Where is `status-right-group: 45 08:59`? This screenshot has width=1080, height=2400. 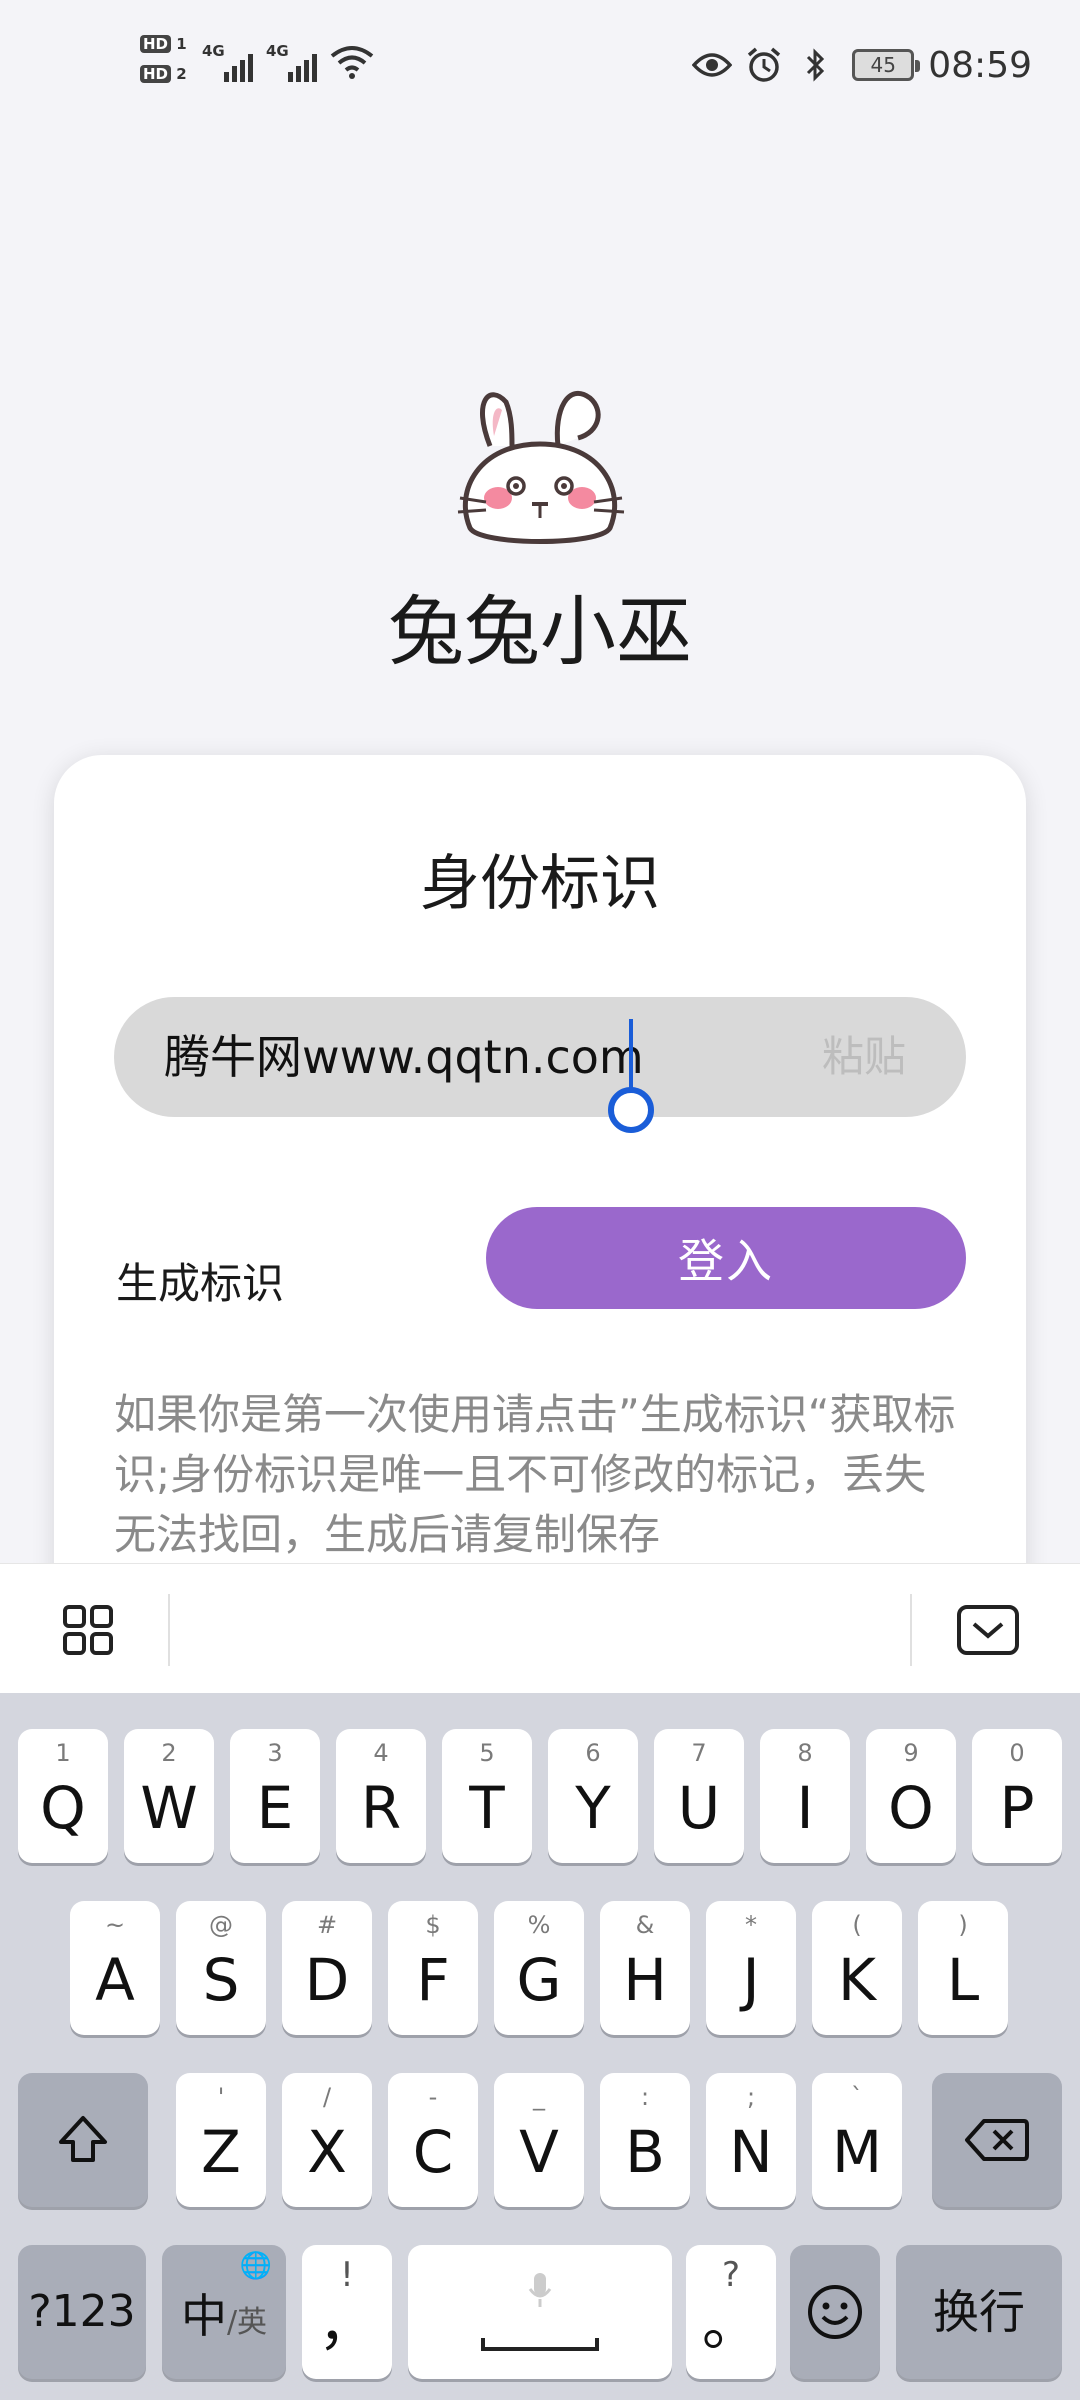
status-right-group: 45 08:59 is located at coordinates (857, 65).